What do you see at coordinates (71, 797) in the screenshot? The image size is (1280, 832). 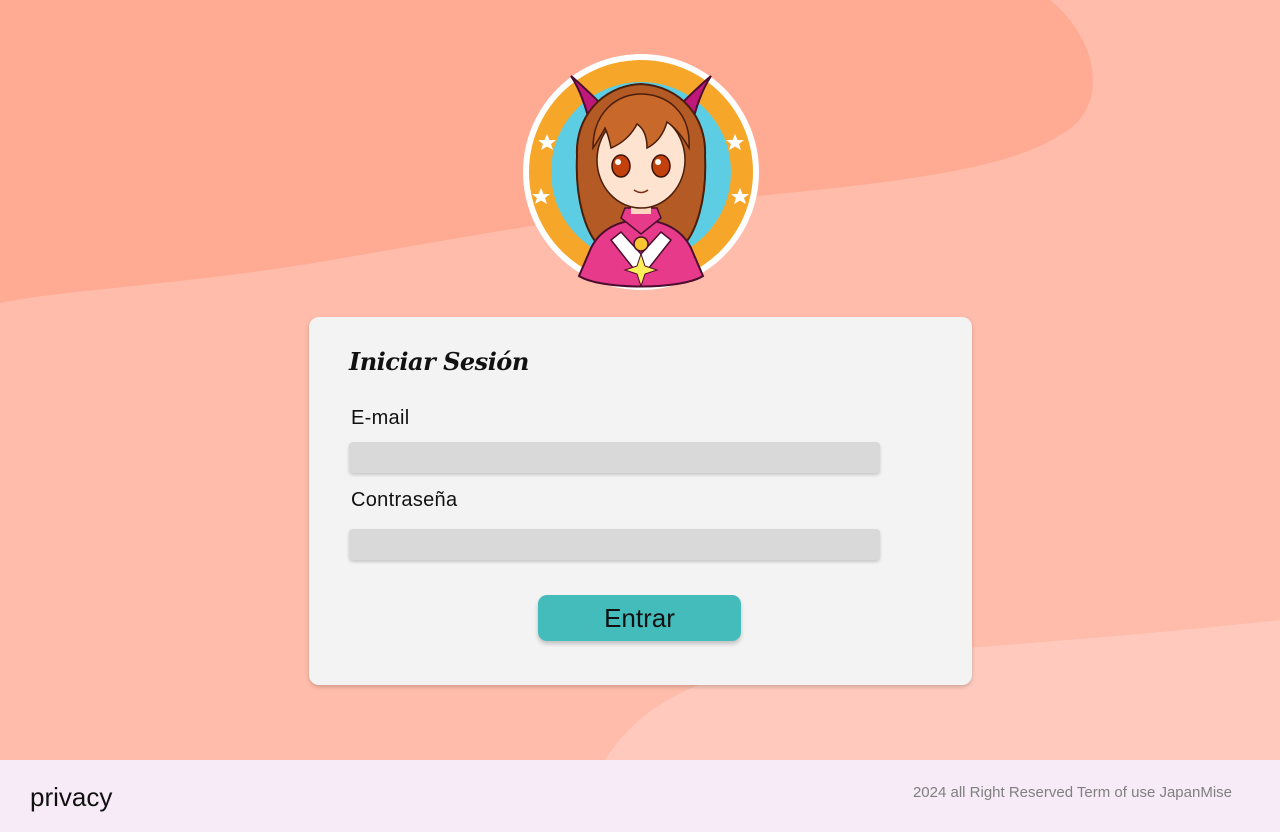 I see `privacy-link: privacy` at bounding box center [71, 797].